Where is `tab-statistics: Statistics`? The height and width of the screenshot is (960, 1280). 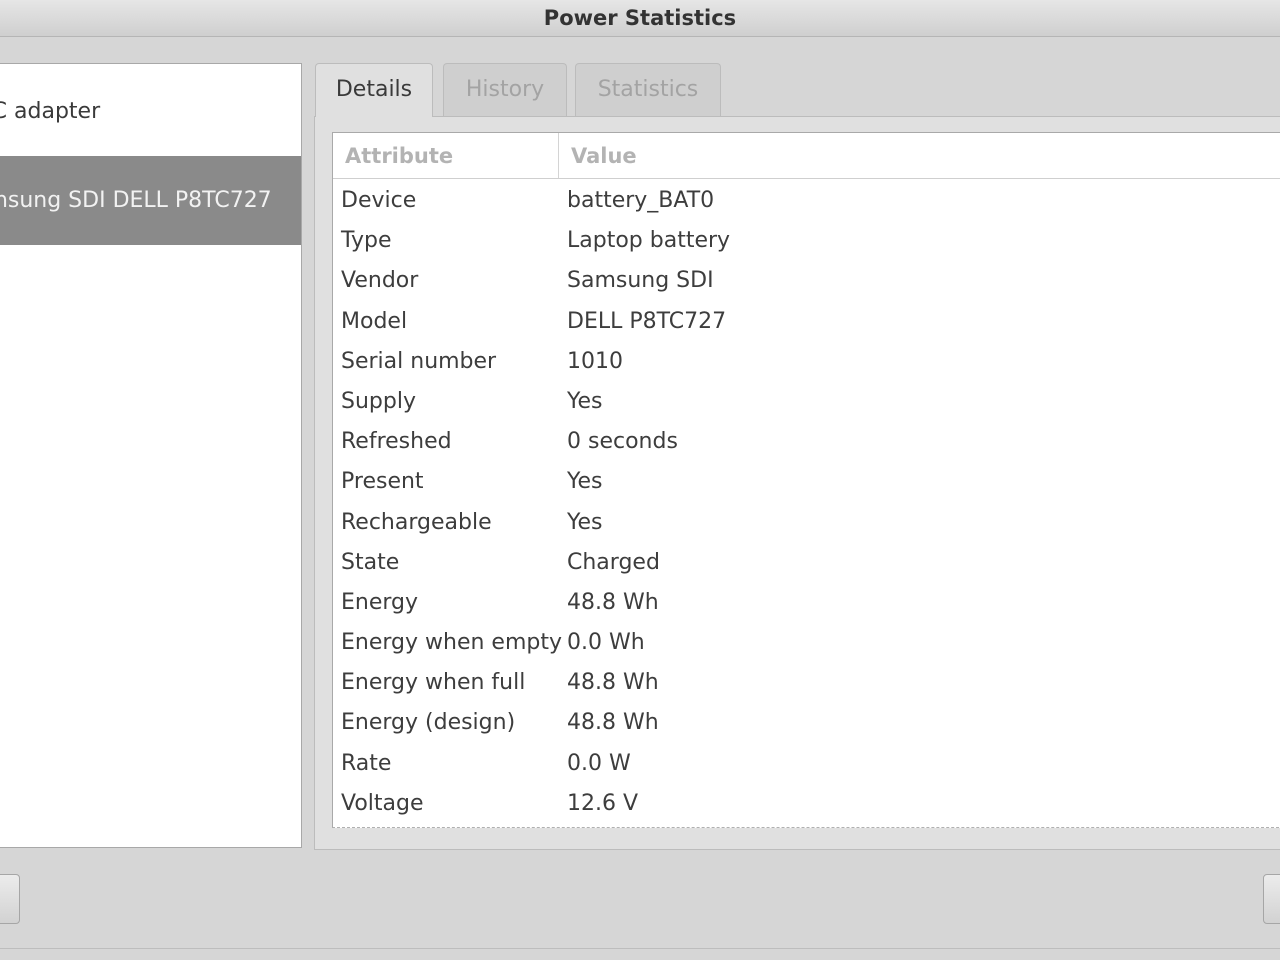 tab-statistics: Statistics is located at coordinates (648, 89).